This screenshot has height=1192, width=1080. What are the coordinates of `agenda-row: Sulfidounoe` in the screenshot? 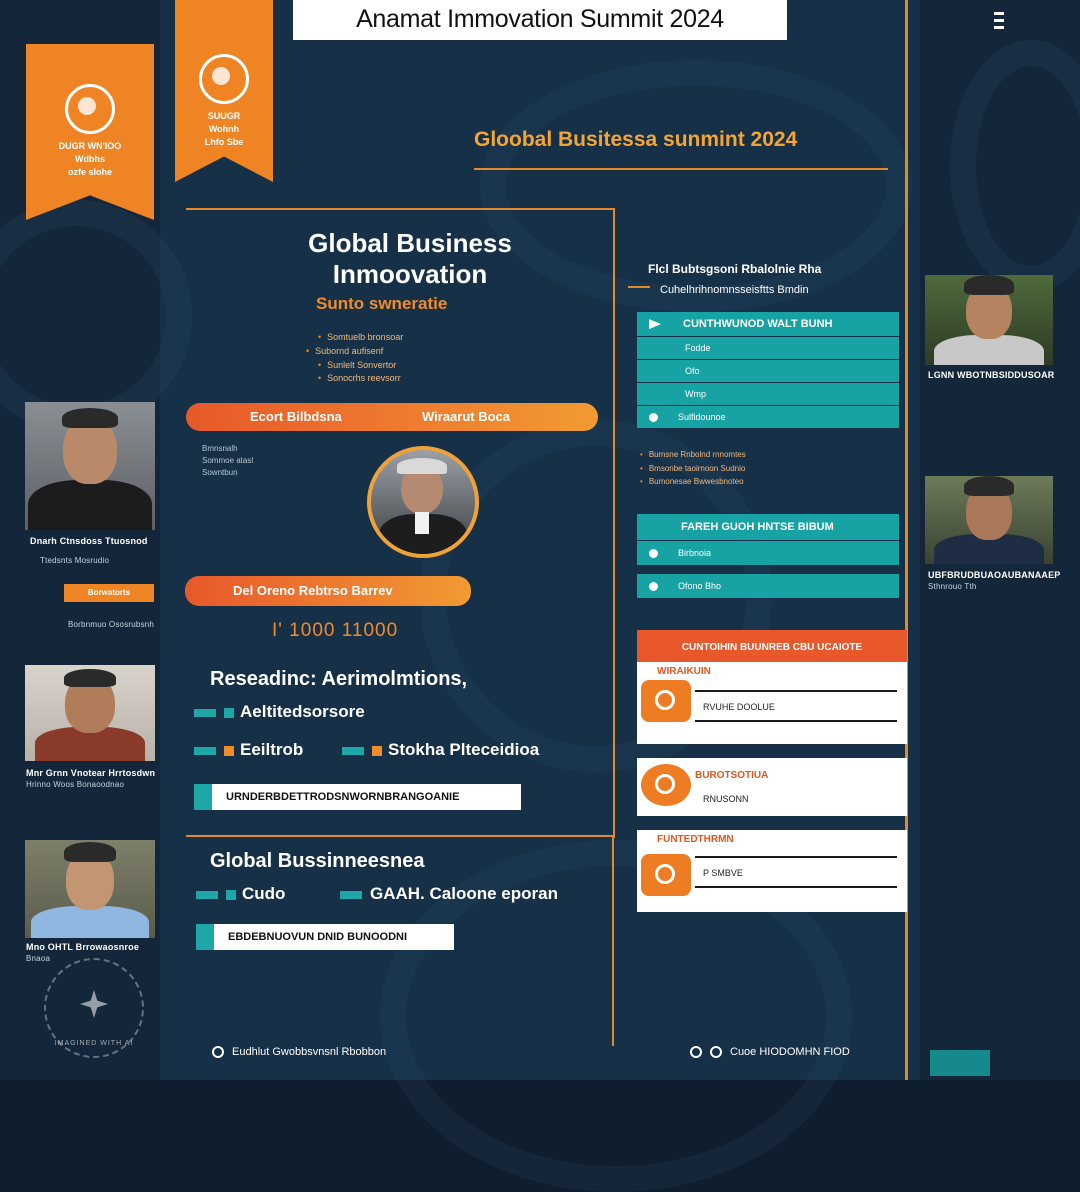 It's located at (768, 417).